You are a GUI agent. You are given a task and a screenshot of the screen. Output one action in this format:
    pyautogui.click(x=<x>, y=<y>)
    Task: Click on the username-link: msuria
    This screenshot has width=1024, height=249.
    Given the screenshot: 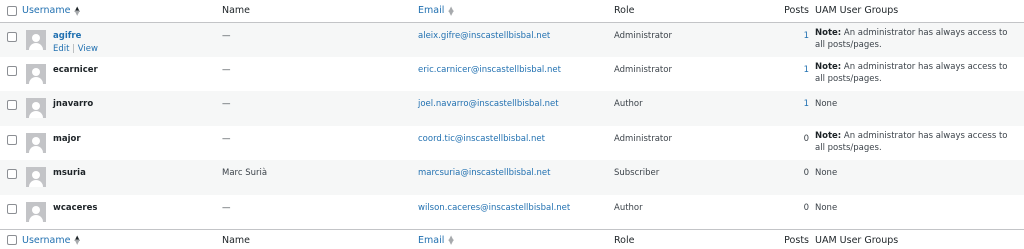 What is the action you would take?
    pyautogui.click(x=137, y=173)
    